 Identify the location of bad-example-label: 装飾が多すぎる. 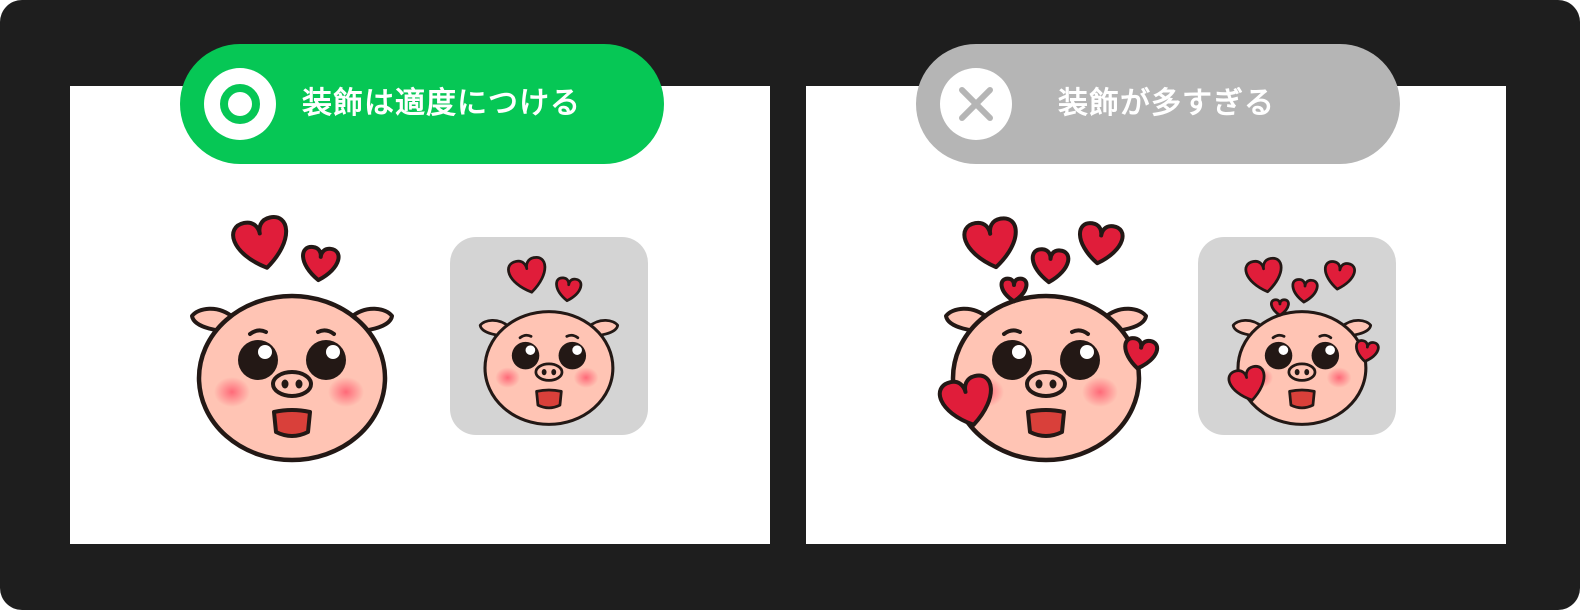
(1166, 103).